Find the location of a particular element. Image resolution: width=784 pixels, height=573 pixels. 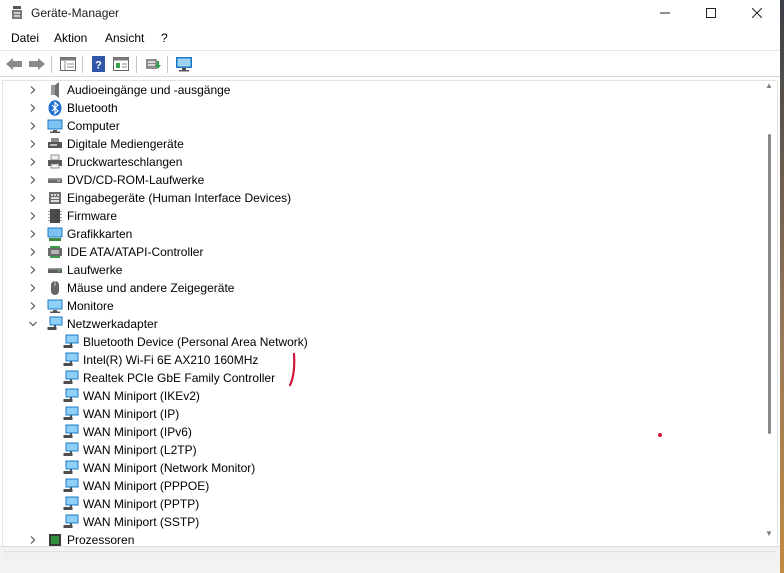

tree-item-label: WAN Miniport (IKEv2) is located at coordinates (141, 396).